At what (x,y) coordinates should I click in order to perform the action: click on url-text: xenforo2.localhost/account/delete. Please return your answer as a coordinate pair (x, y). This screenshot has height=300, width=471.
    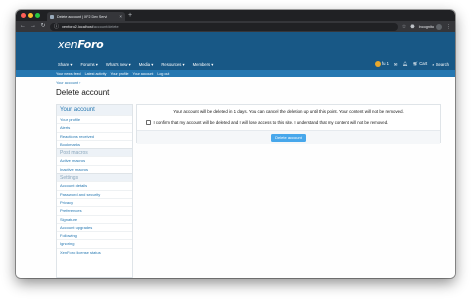
    Looking at the image, I should click on (90, 26).